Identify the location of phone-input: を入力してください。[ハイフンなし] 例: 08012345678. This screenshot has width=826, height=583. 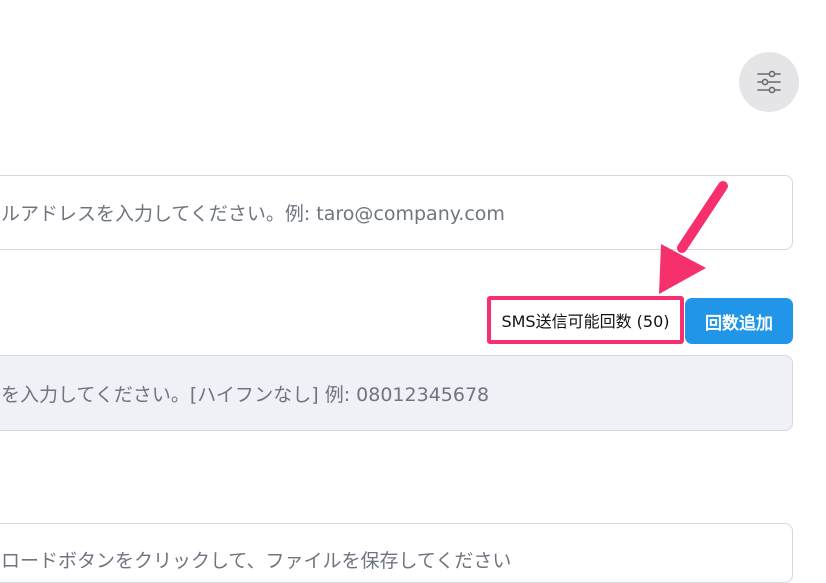
(396, 393).